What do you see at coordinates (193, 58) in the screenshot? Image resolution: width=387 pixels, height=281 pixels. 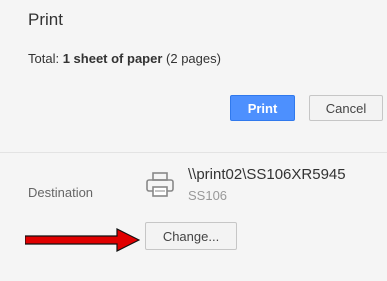 I see `page-count: (2 pages)` at bounding box center [193, 58].